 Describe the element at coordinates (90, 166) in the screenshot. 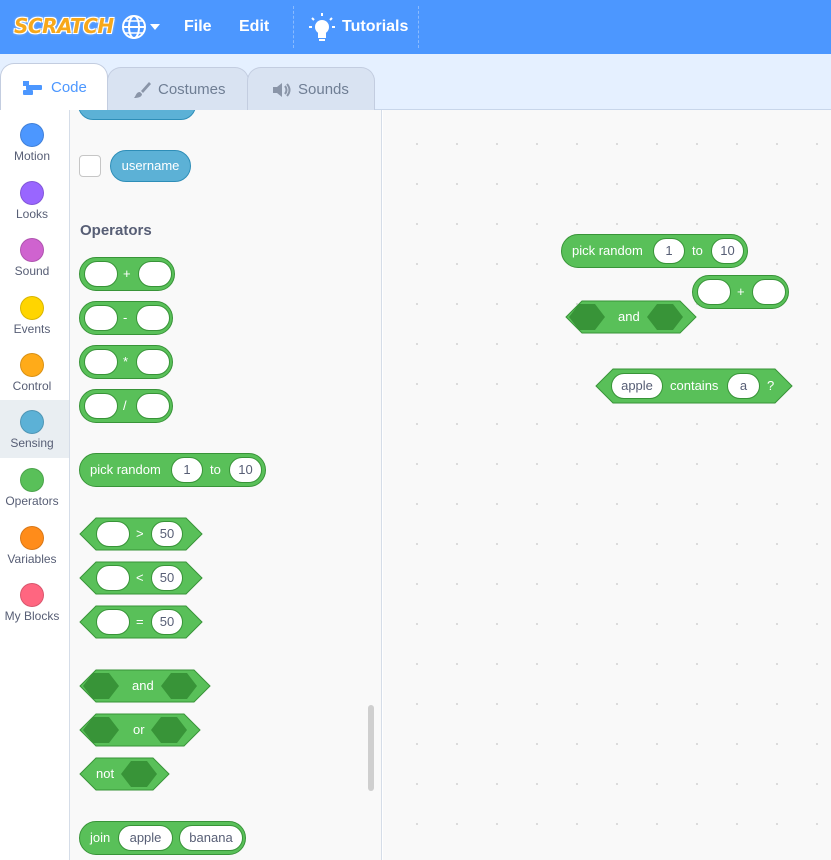

I see `username-checkbox` at that location.